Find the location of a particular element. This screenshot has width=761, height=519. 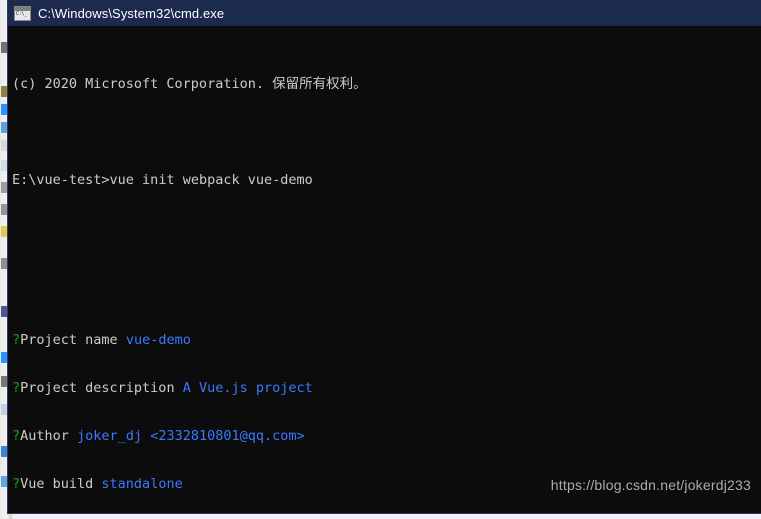

window-title: C:\Windows\System32\cmd.exe is located at coordinates (131, 13).